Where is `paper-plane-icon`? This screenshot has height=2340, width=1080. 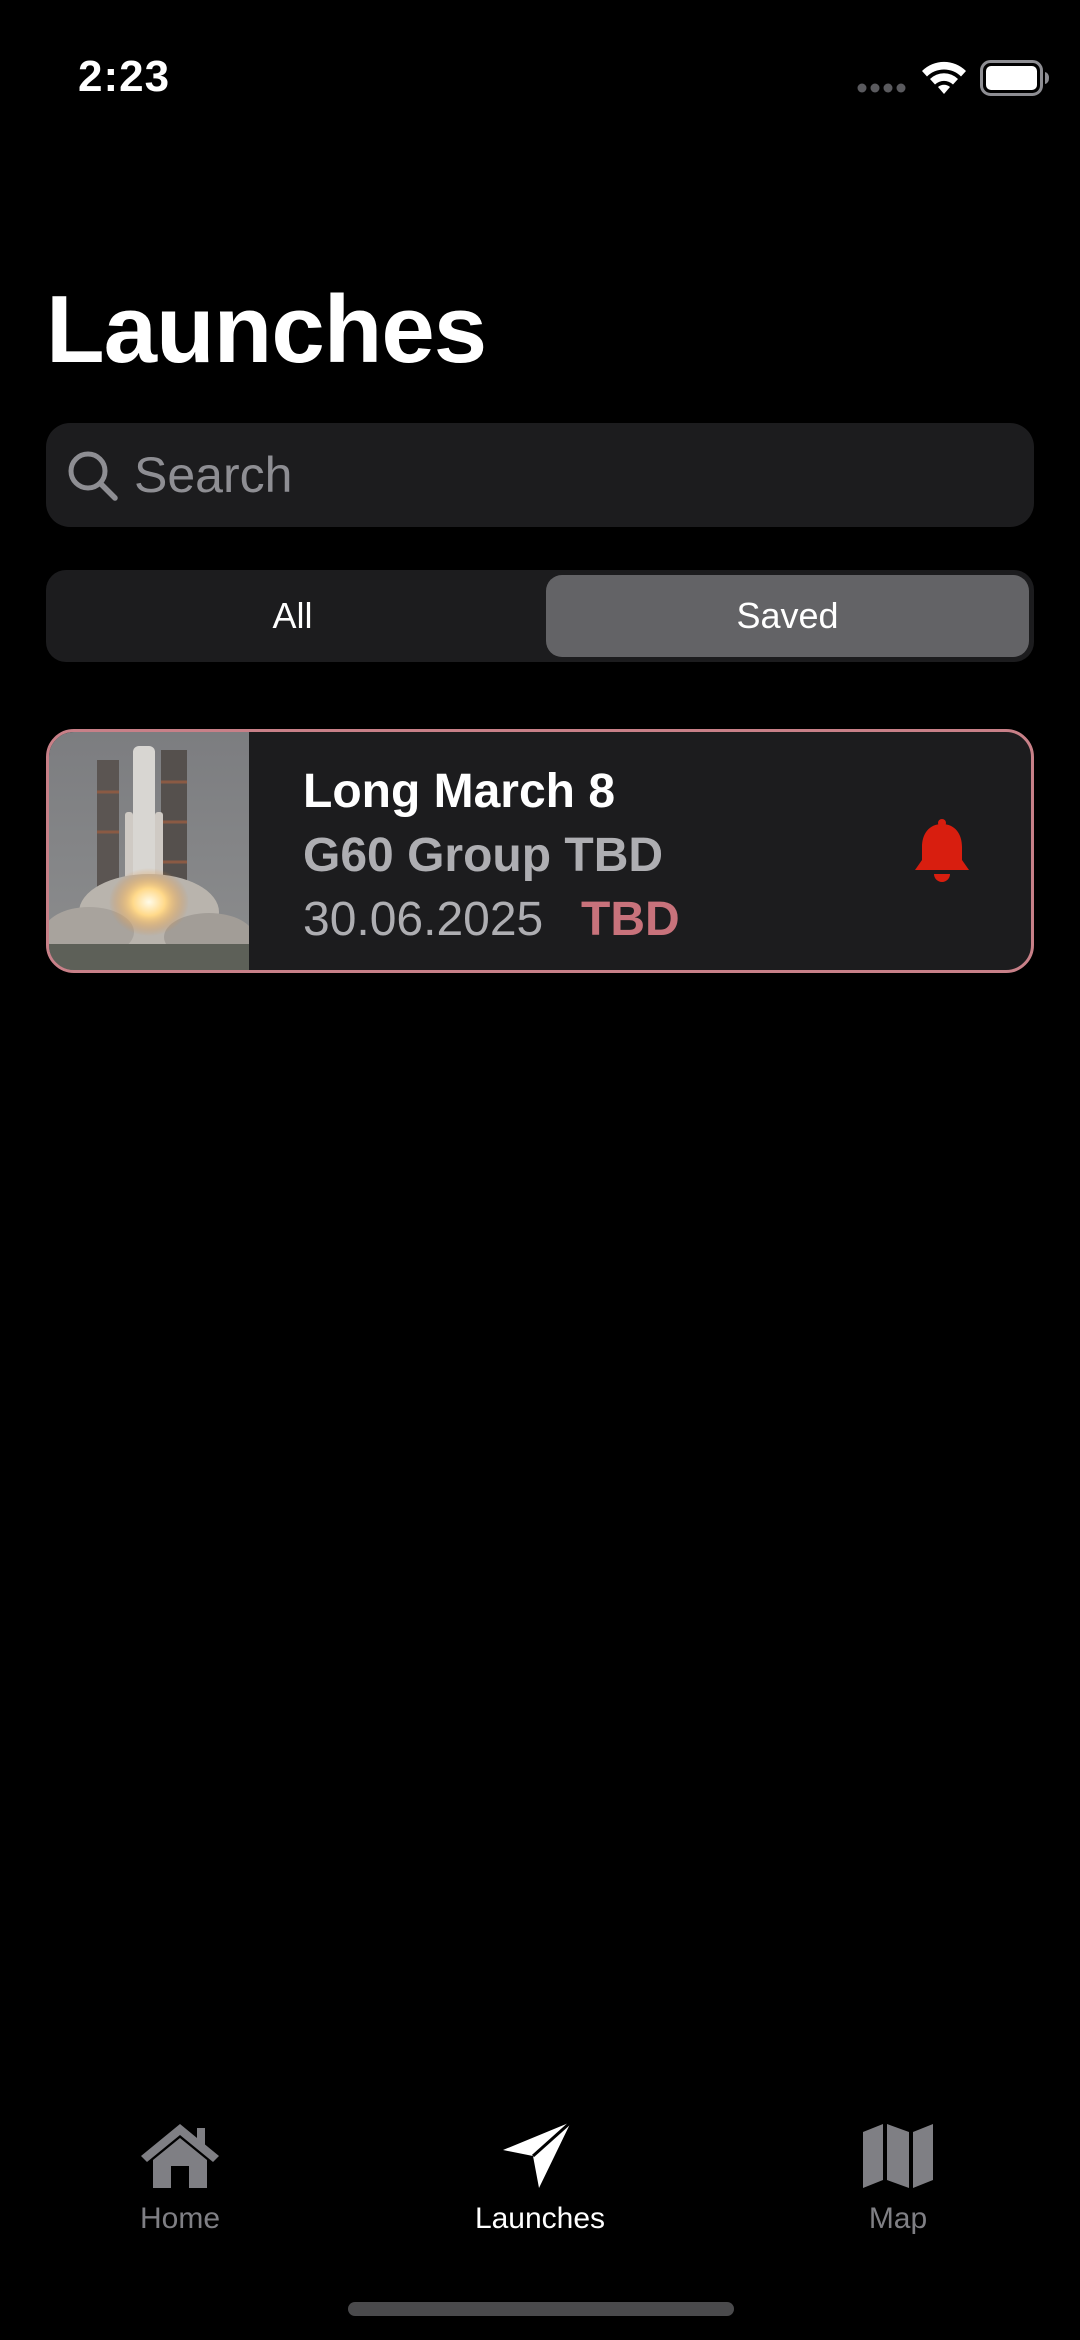
paper-plane-icon is located at coordinates (538, 2154).